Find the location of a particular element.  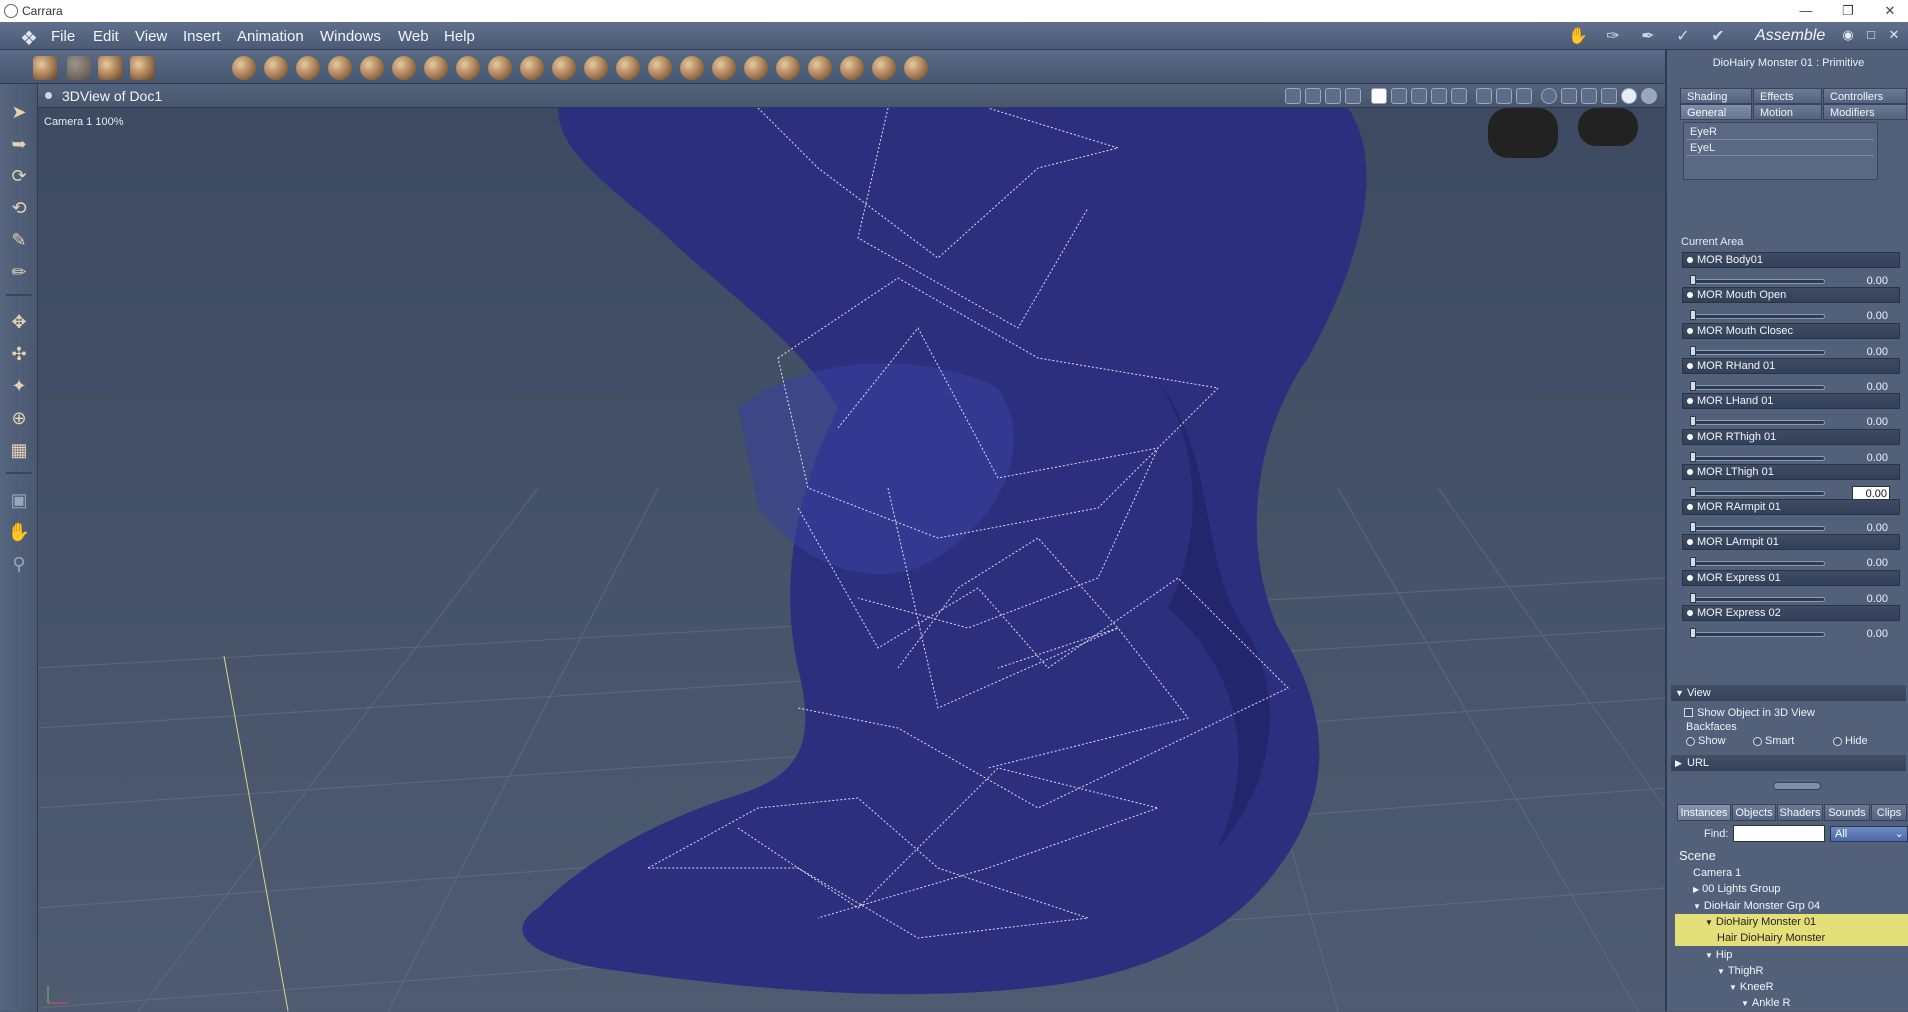

shield1-icon is located at coordinates (1484, 96).